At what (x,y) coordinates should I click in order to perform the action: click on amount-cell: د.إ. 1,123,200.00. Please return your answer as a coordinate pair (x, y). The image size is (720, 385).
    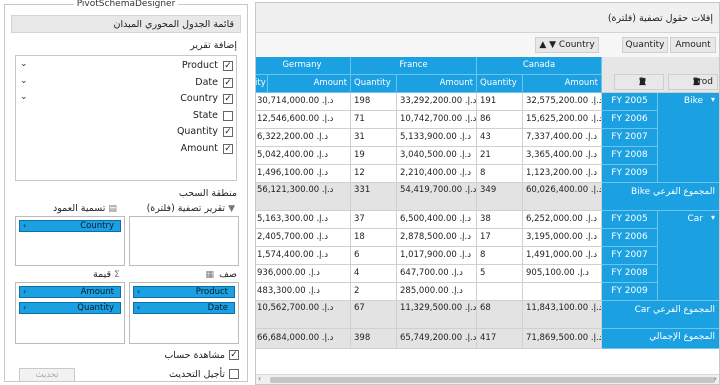
    Looking at the image, I should click on (562, 174).